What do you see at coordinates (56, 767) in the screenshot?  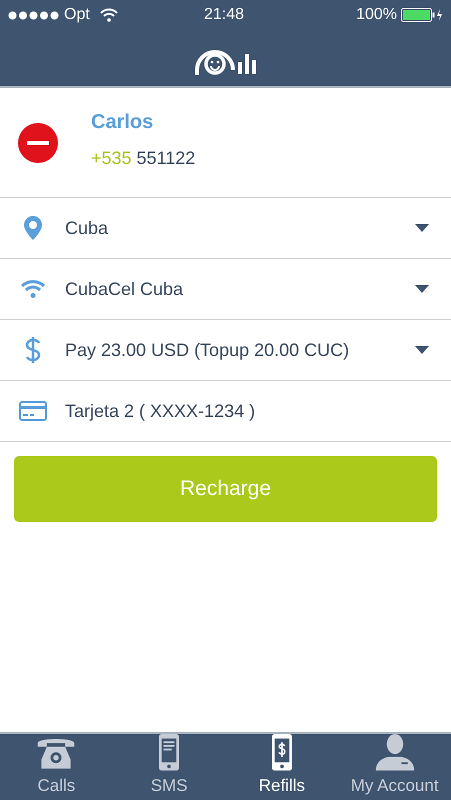 I see `tab: Calls` at bounding box center [56, 767].